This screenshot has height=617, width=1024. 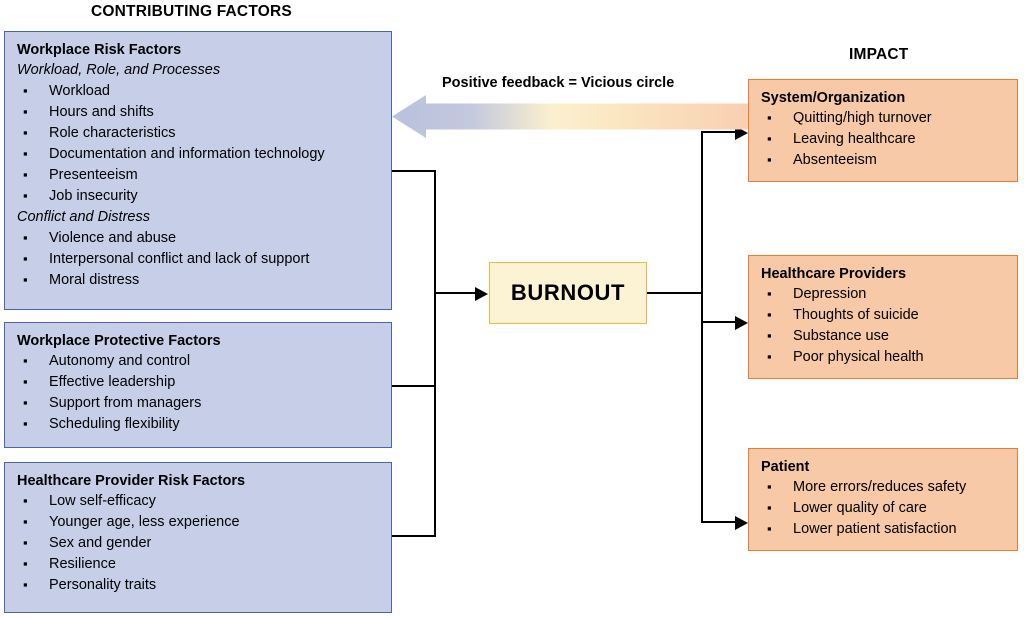 What do you see at coordinates (833, 98) in the screenshot?
I see `box-title: System/Organization` at bounding box center [833, 98].